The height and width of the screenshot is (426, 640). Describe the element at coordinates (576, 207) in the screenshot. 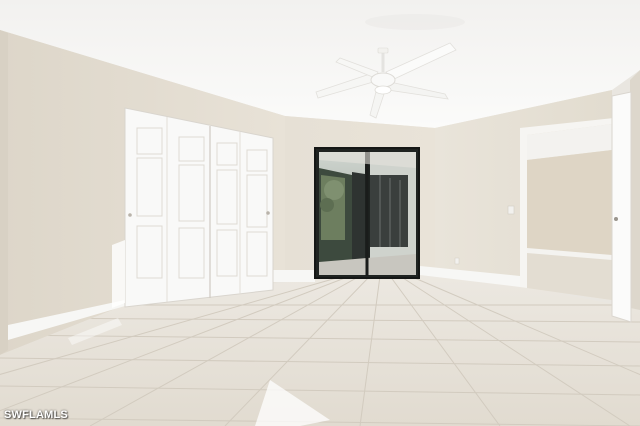

I see `doorway` at that location.